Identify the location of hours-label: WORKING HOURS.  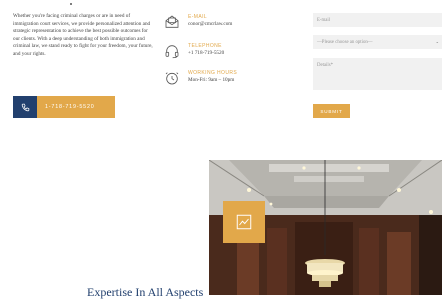
(213, 73).